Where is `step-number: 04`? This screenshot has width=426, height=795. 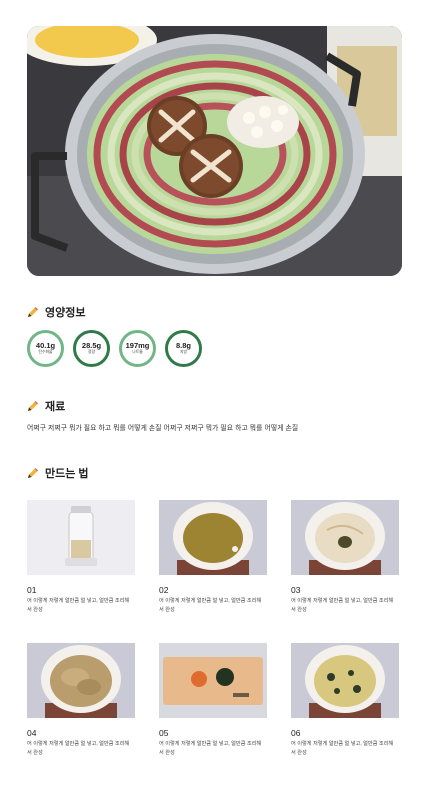
step-number: 04 is located at coordinates (32, 733).